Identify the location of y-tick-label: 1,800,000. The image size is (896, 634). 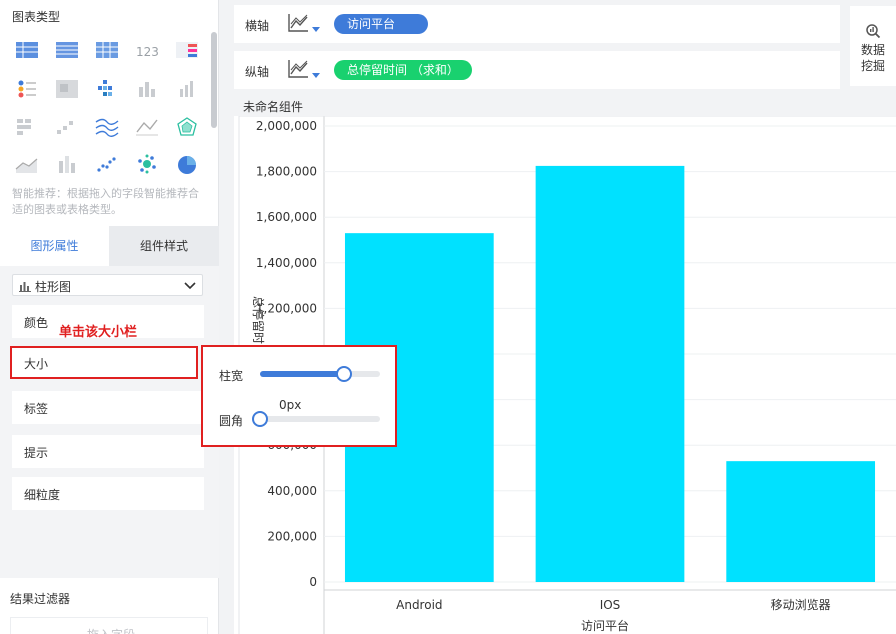
(286, 172).